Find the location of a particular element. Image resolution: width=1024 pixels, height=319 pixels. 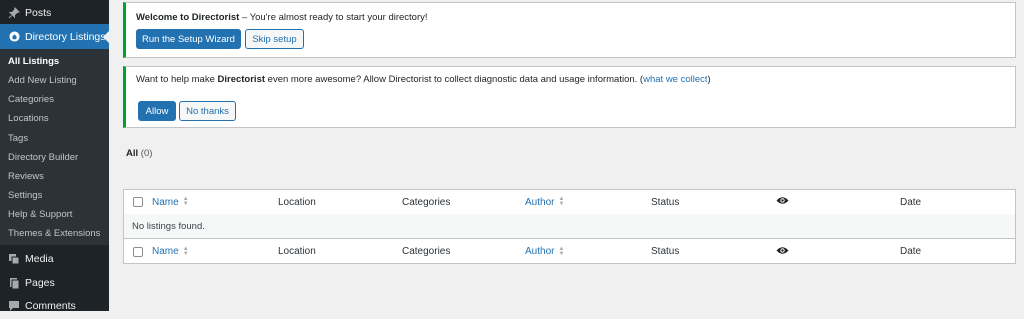

menu-item-label: Media is located at coordinates (39, 259).